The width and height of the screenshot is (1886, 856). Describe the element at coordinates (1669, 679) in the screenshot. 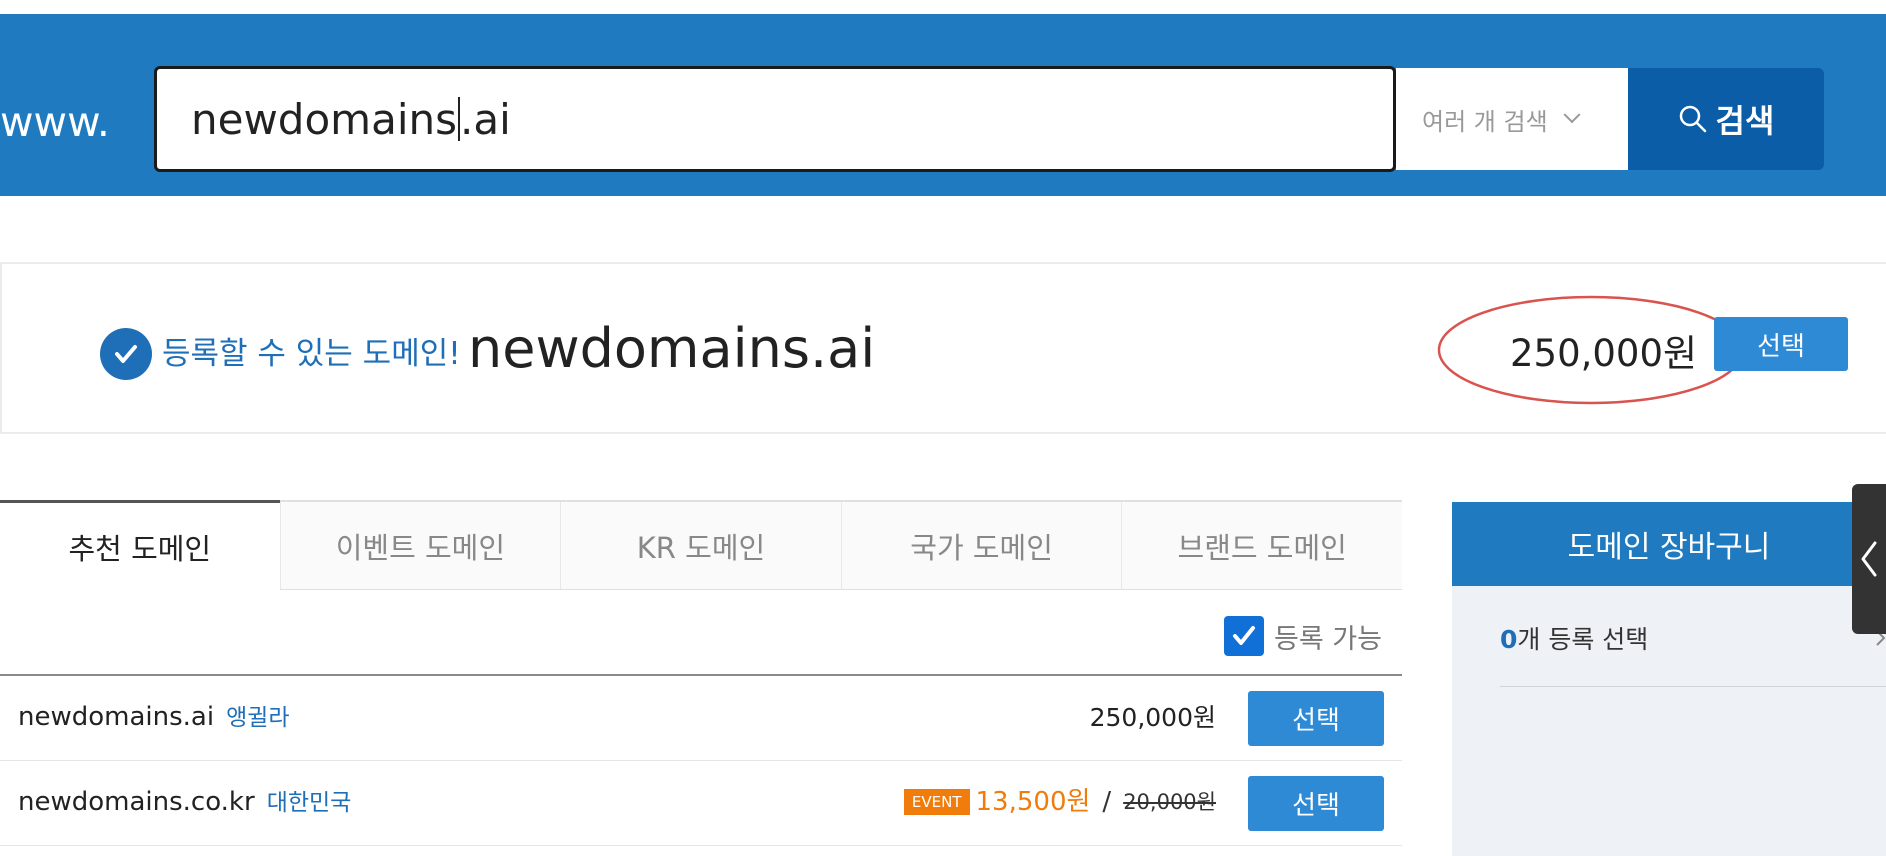

I see `domain-cart: 도메인 장바구니 0개 등록 선택` at that location.